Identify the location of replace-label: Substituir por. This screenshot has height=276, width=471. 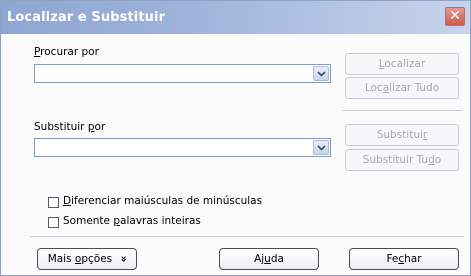
(70, 127).